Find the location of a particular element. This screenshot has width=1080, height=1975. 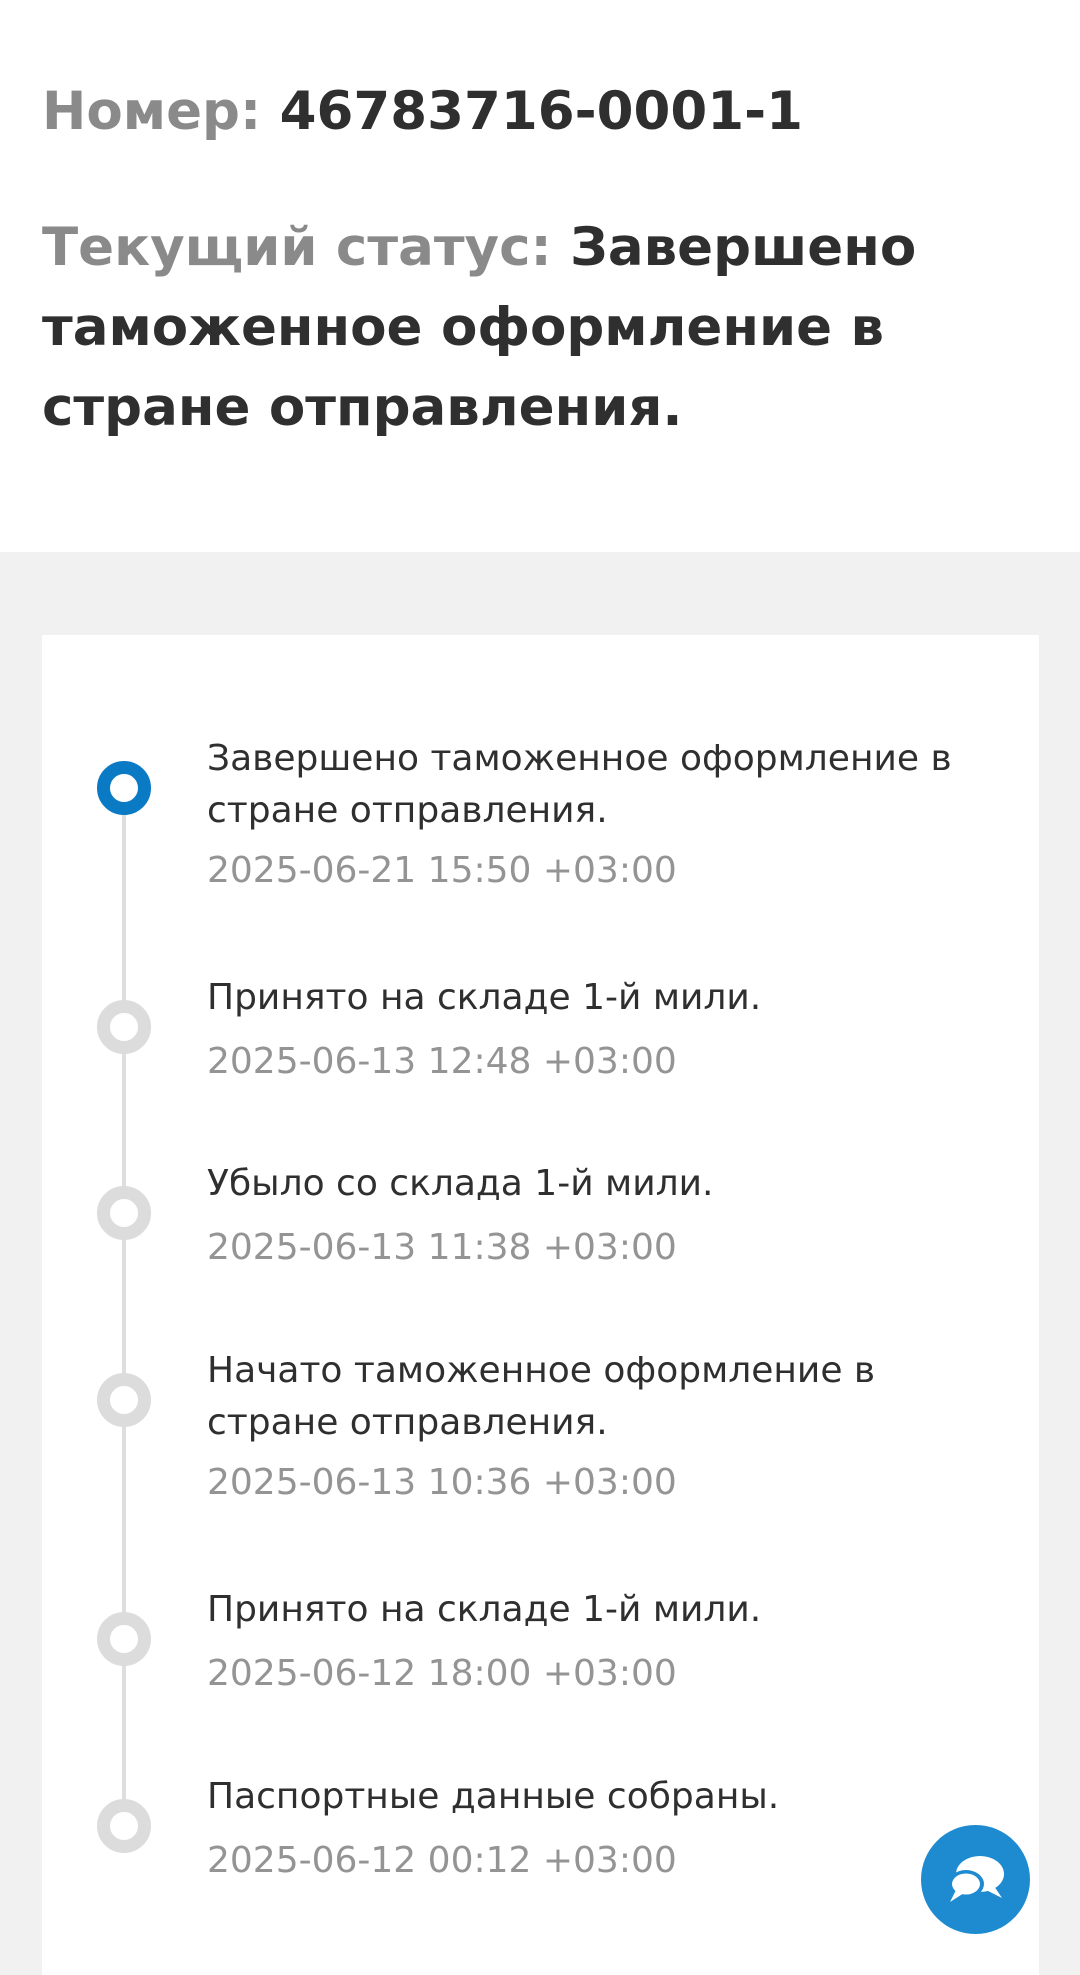

event-time: 2025-06-13 11:38 +03:00 is located at coordinates (442, 1247).